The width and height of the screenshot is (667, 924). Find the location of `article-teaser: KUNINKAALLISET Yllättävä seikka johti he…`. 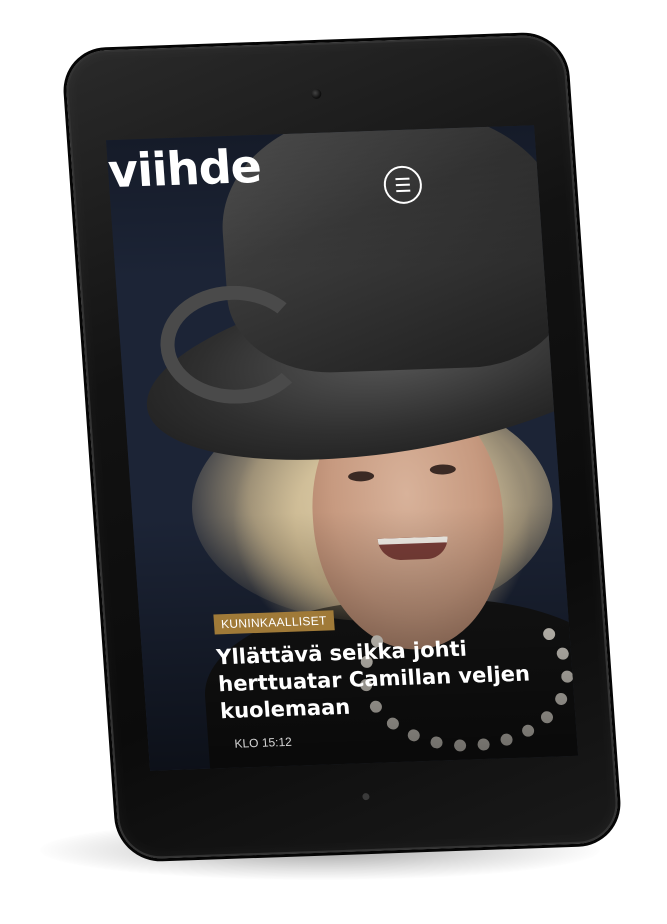

article-teaser: KUNINKAALLISET Yllättävä seikka johti he… is located at coordinates (383, 677).